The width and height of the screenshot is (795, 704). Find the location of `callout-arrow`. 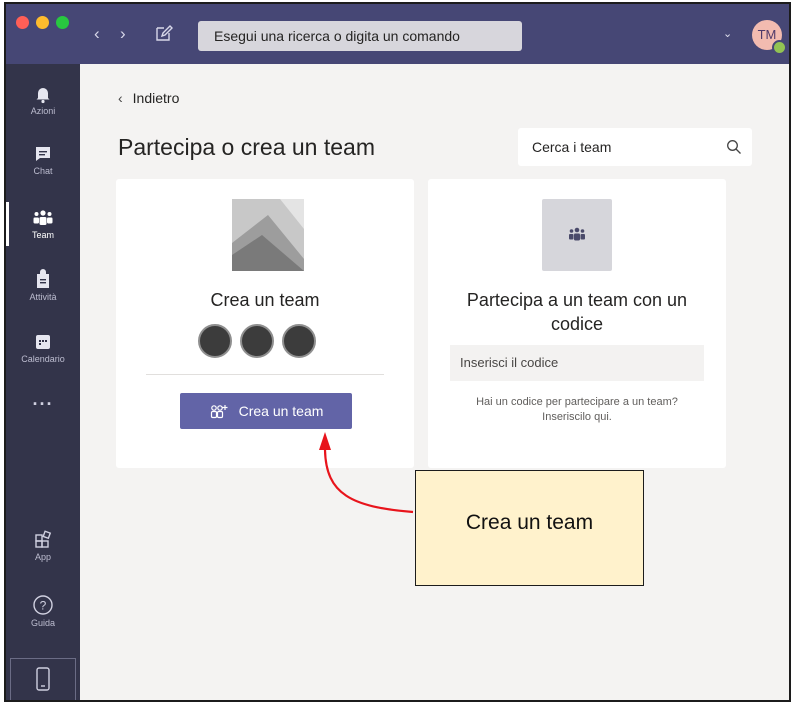

callout-arrow is located at coordinates (366, 473).